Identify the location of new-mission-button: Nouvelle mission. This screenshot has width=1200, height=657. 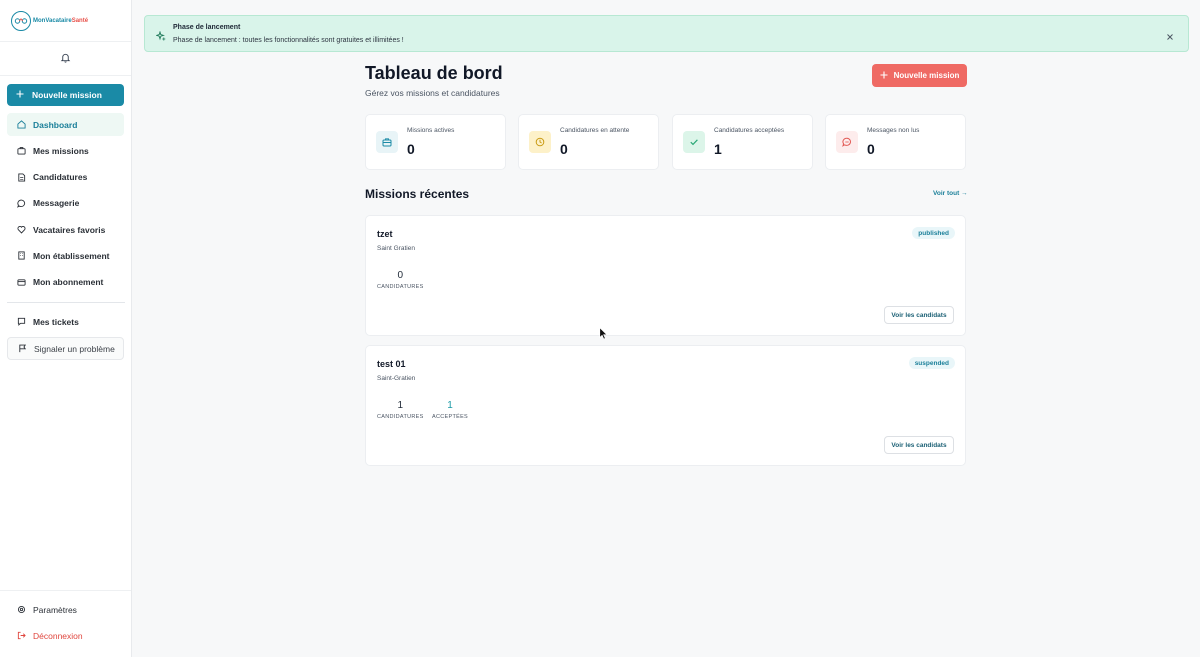
(919, 75).